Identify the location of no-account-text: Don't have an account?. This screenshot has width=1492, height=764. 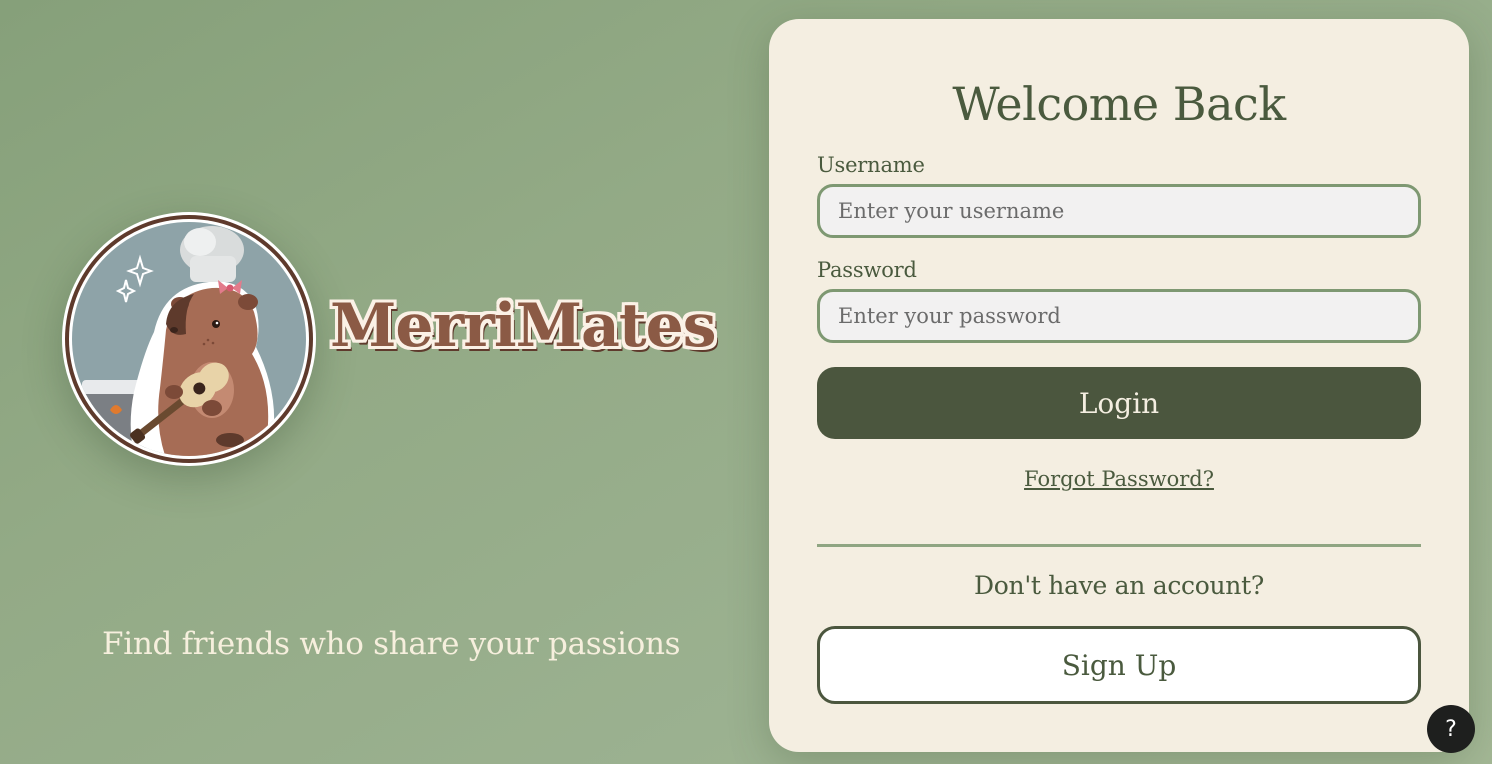
(1119, 585).